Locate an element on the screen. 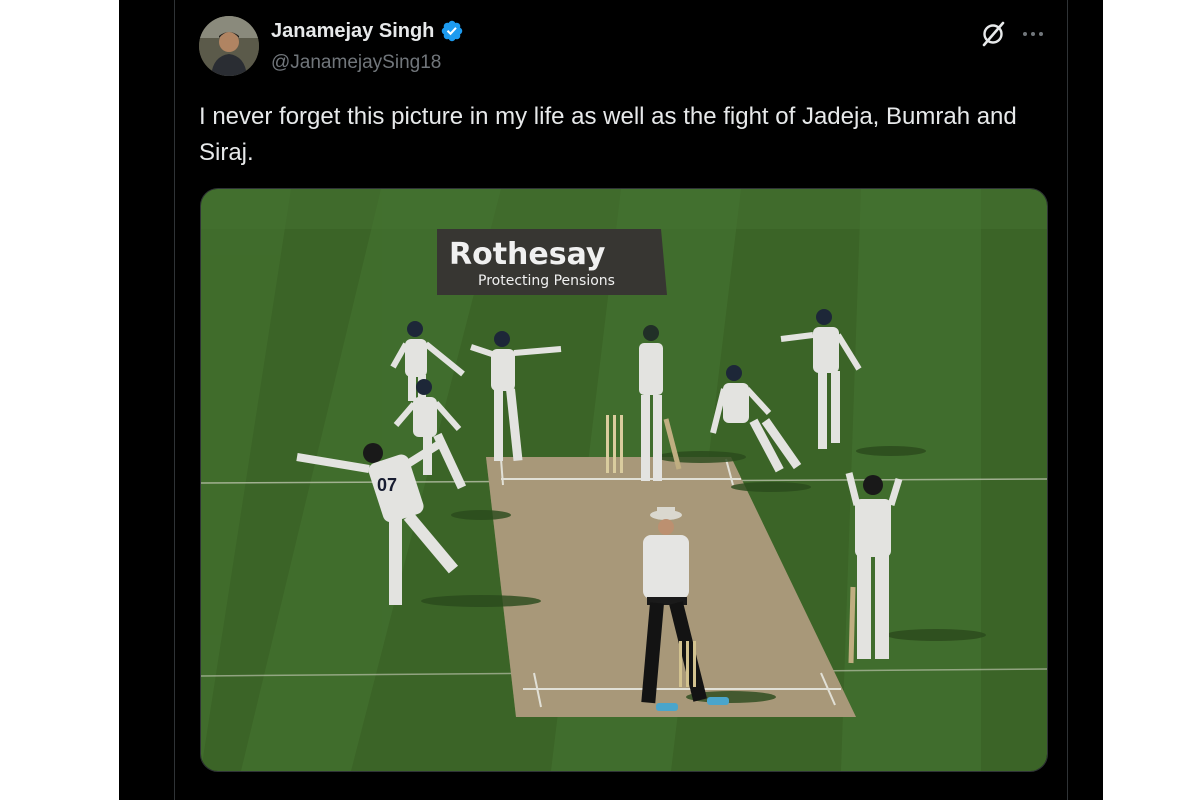  more-options-icon is located at coordinates (1033, 34).